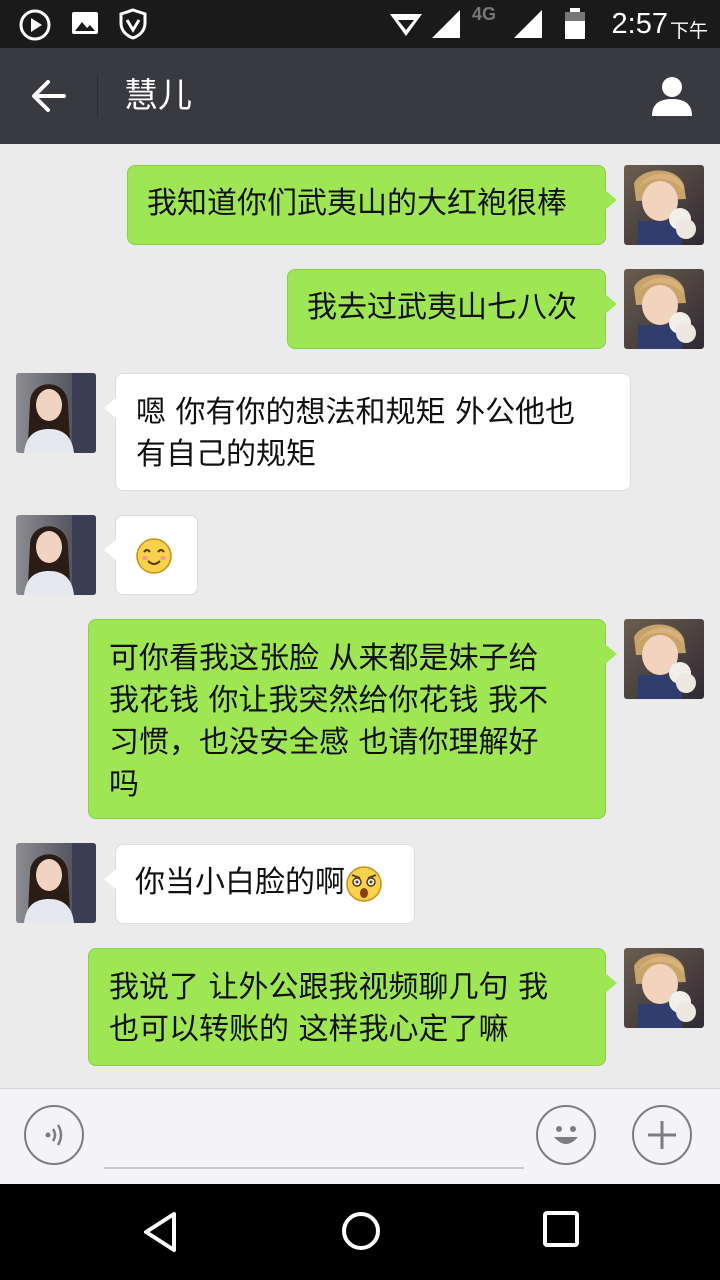 The image size is (720, 1280). I want to click on clock: 2:57, so click(639, 24).